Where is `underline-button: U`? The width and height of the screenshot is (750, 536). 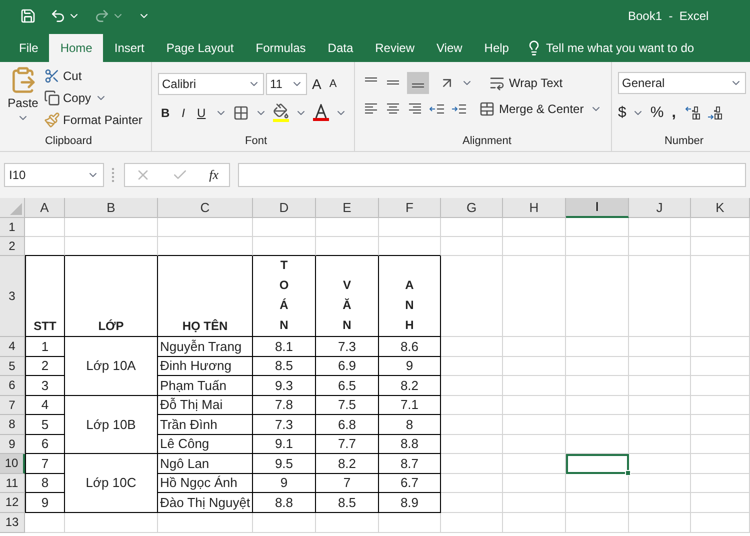 underline-button: U is located at coordinates (201, 113).